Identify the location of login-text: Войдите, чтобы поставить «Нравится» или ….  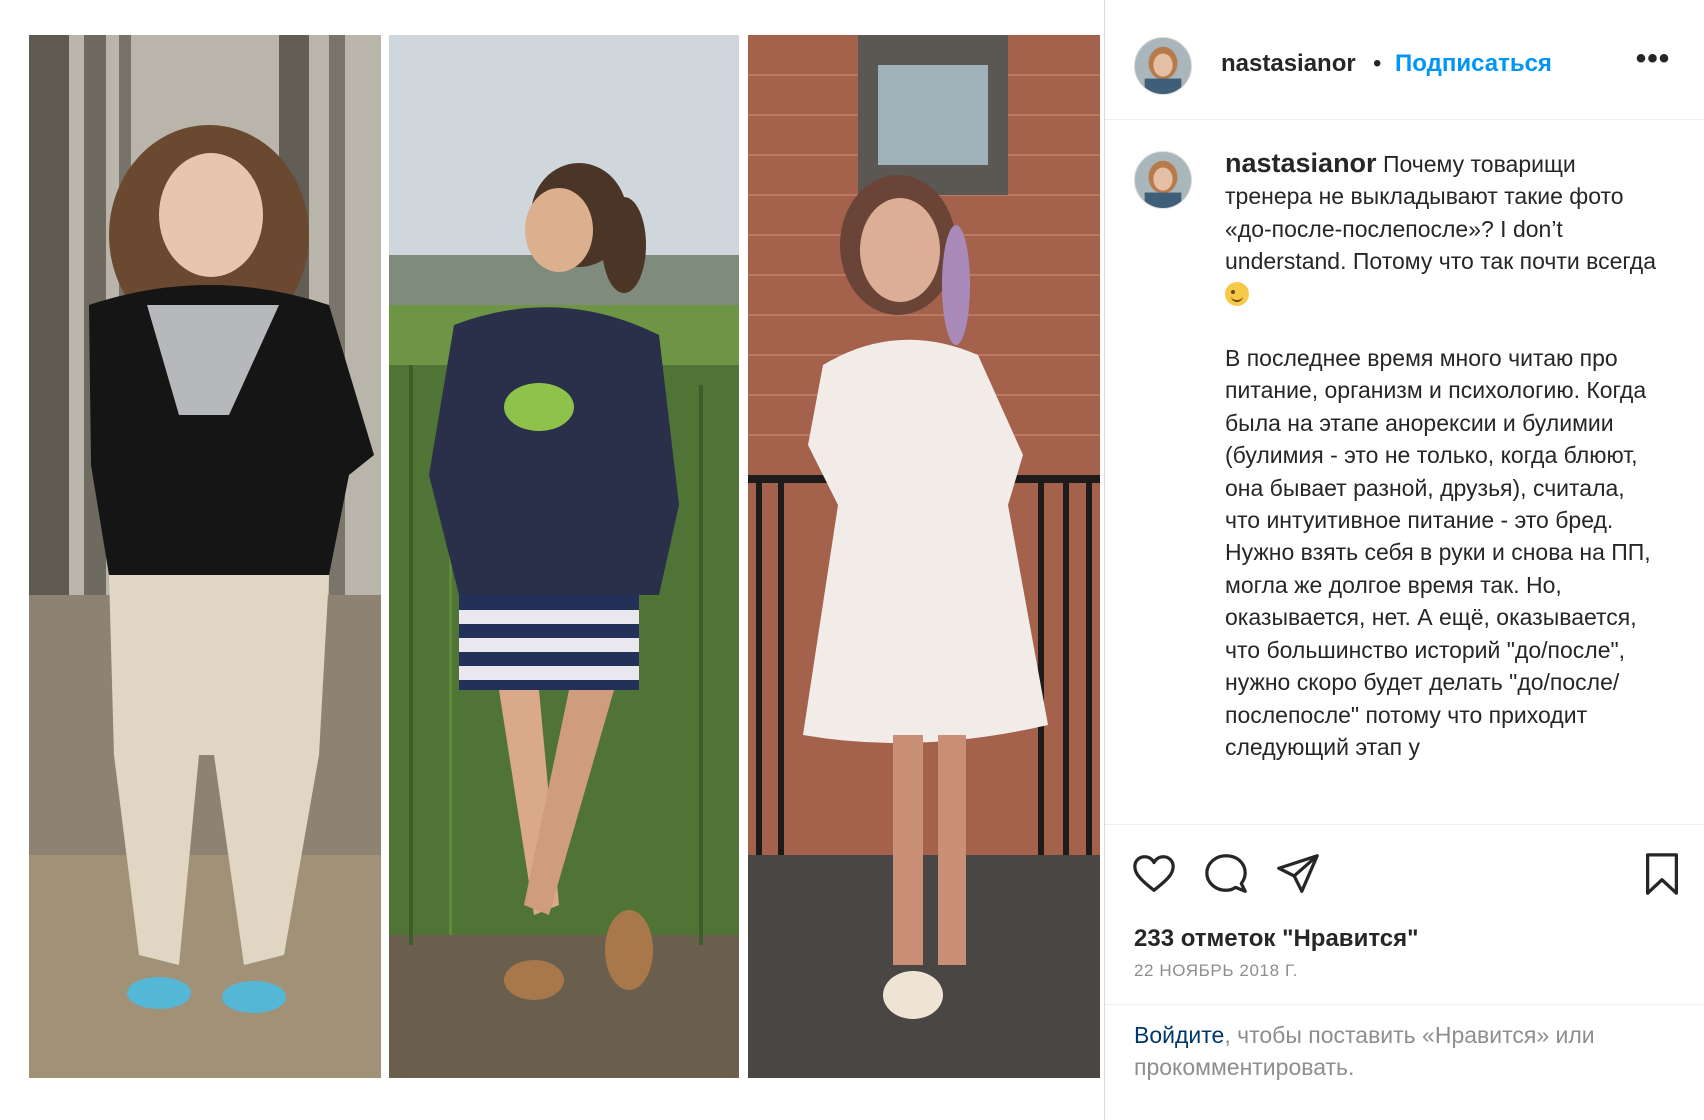
(1404, 1051).